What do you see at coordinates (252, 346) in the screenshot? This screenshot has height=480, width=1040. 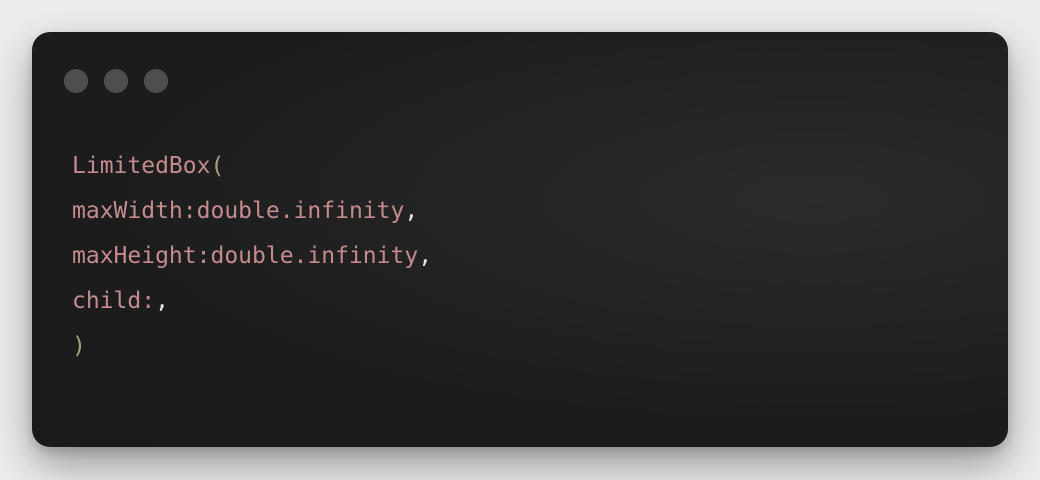 I see `code-line-5: )` at bounding box center [252, 346].